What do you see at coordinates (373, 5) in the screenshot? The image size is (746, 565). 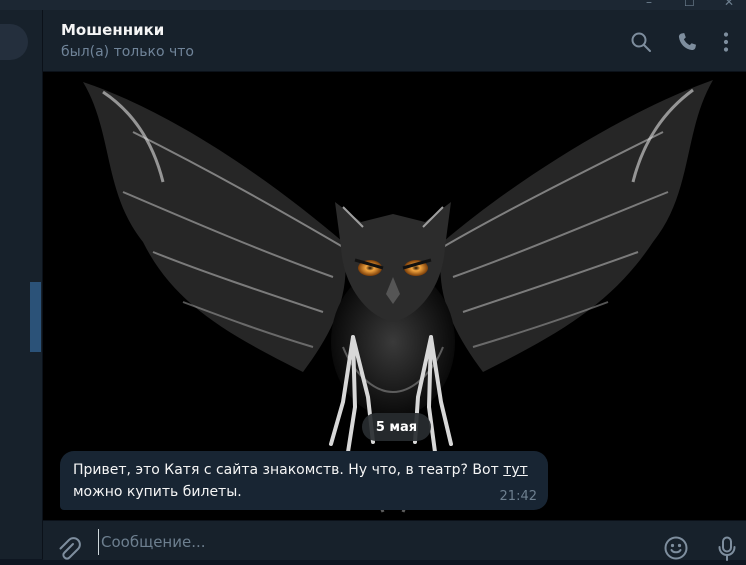 I see `window-titlebar: – ☐ ✕` at bounding box center [373, 5].